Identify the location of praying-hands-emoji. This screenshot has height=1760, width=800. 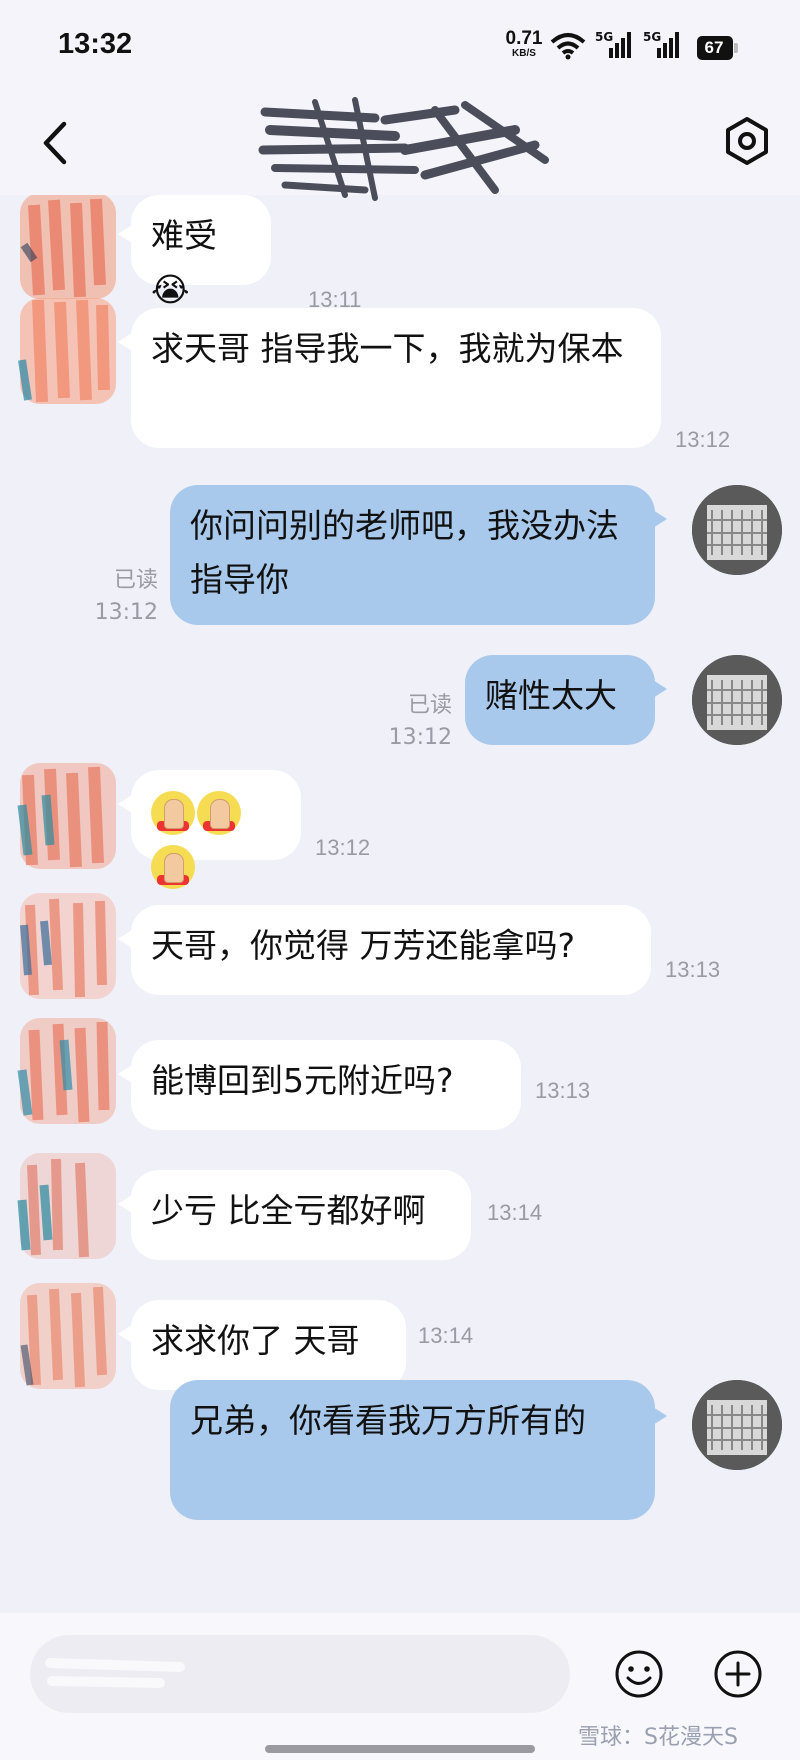
(216, 838).